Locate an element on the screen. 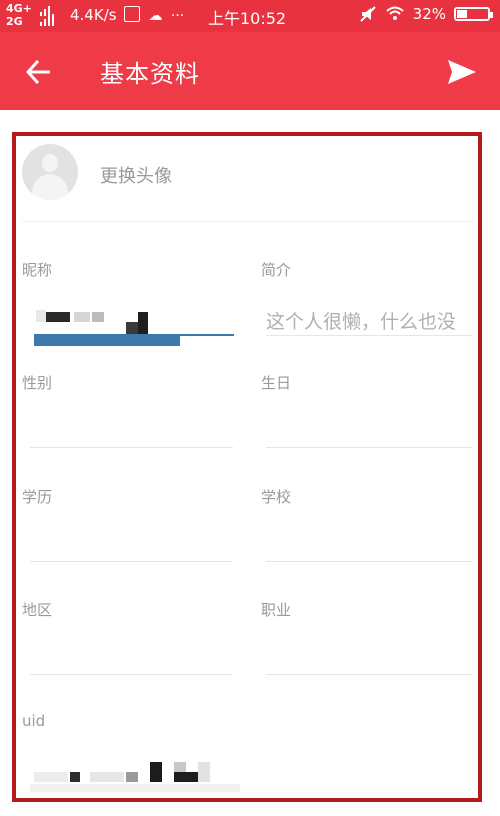 This screenshot has height=816, width=500. divider is located at coordinates (248, 221).